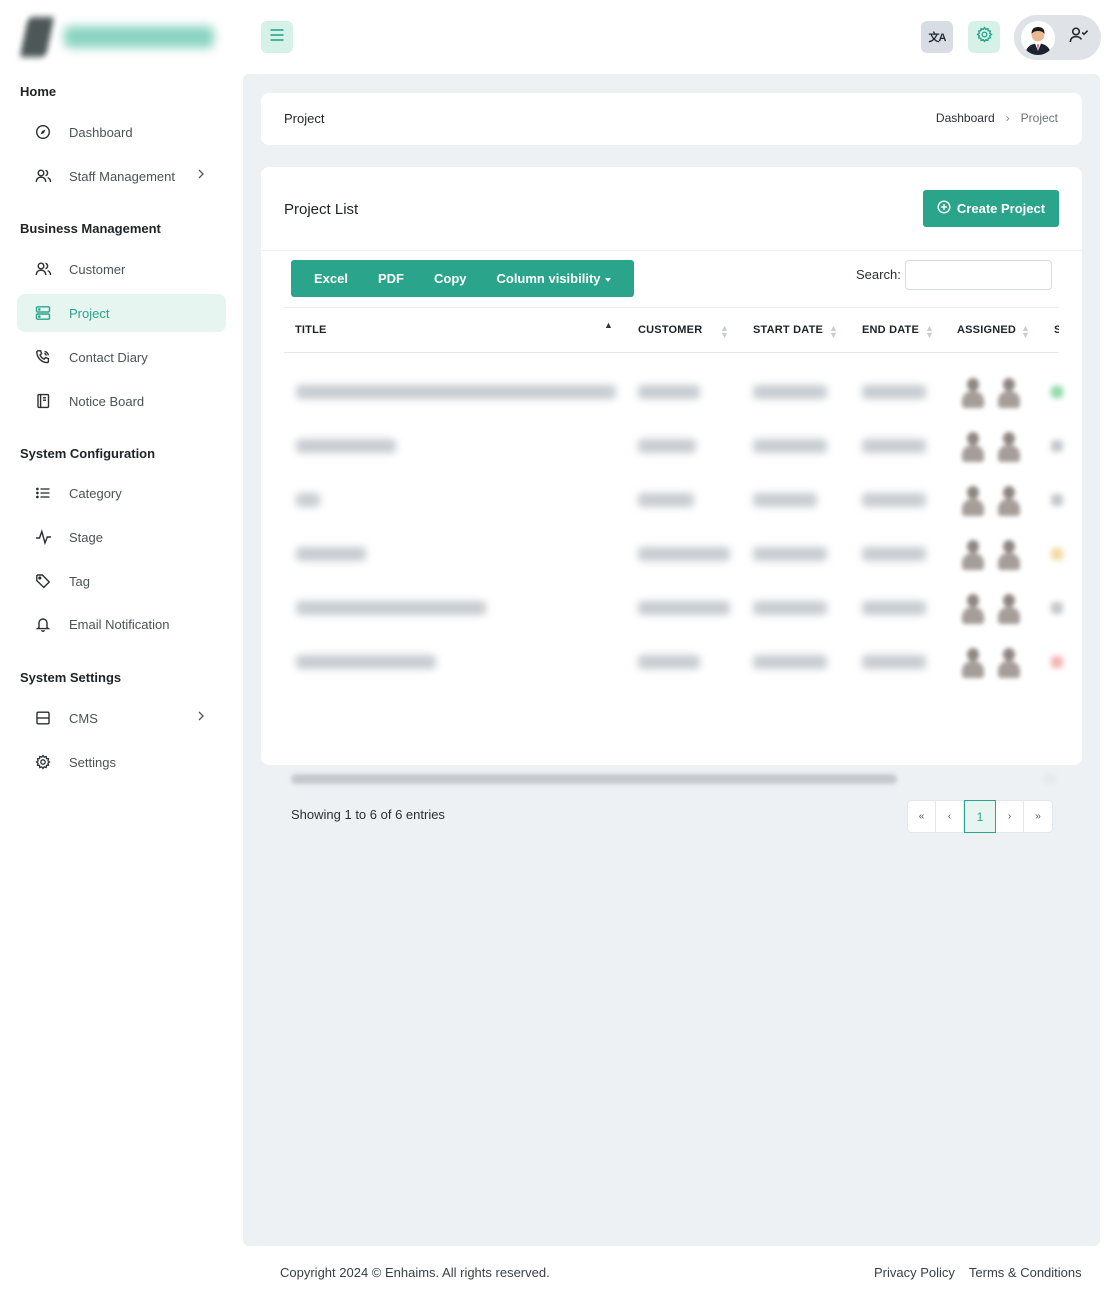 The image size is (1118, 1302). Describe the element at coordinates (121, 581) in the screenshot. I see `sidebar-item-tag: Tag` at that location.